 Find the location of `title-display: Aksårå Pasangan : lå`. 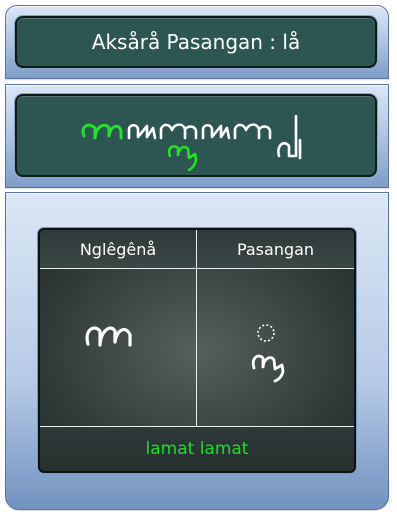

title-display: Aksårå Pasangan : lå is located at coordinates (196, 42).